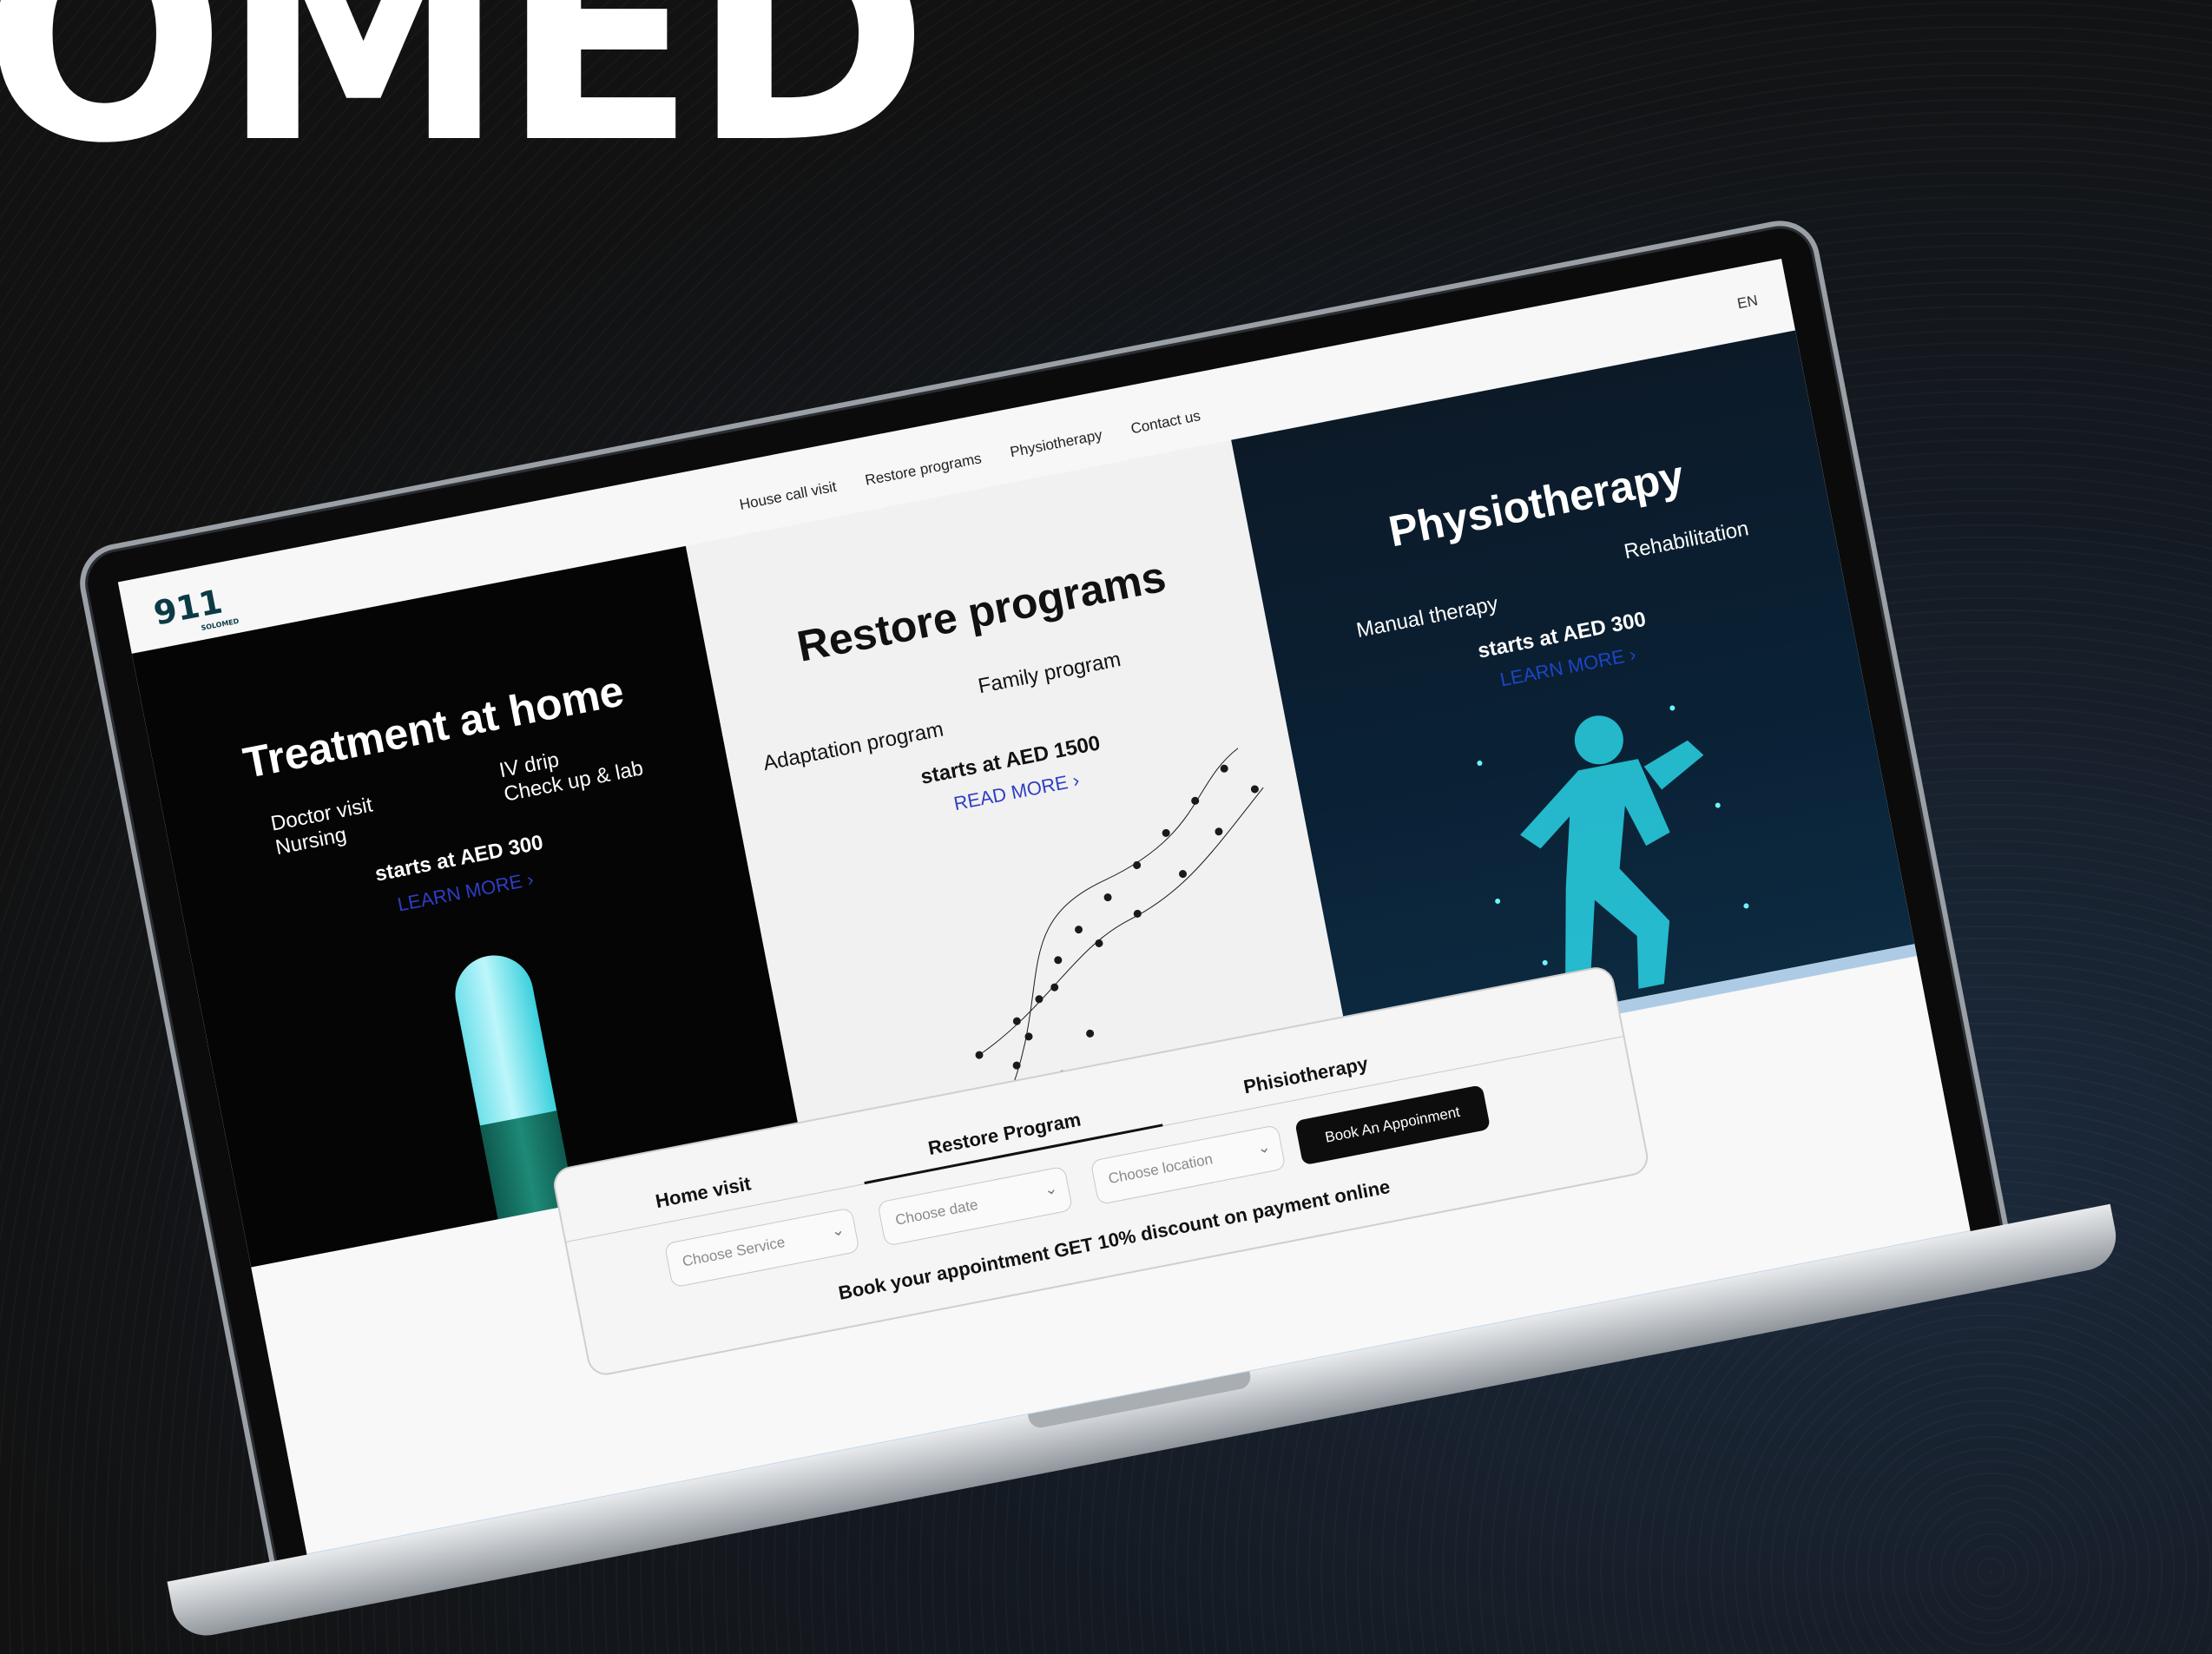  Describe the element at coordinates (1161, 1169) in the screenshot. I see `location-placeholder: Choose location` at that location.